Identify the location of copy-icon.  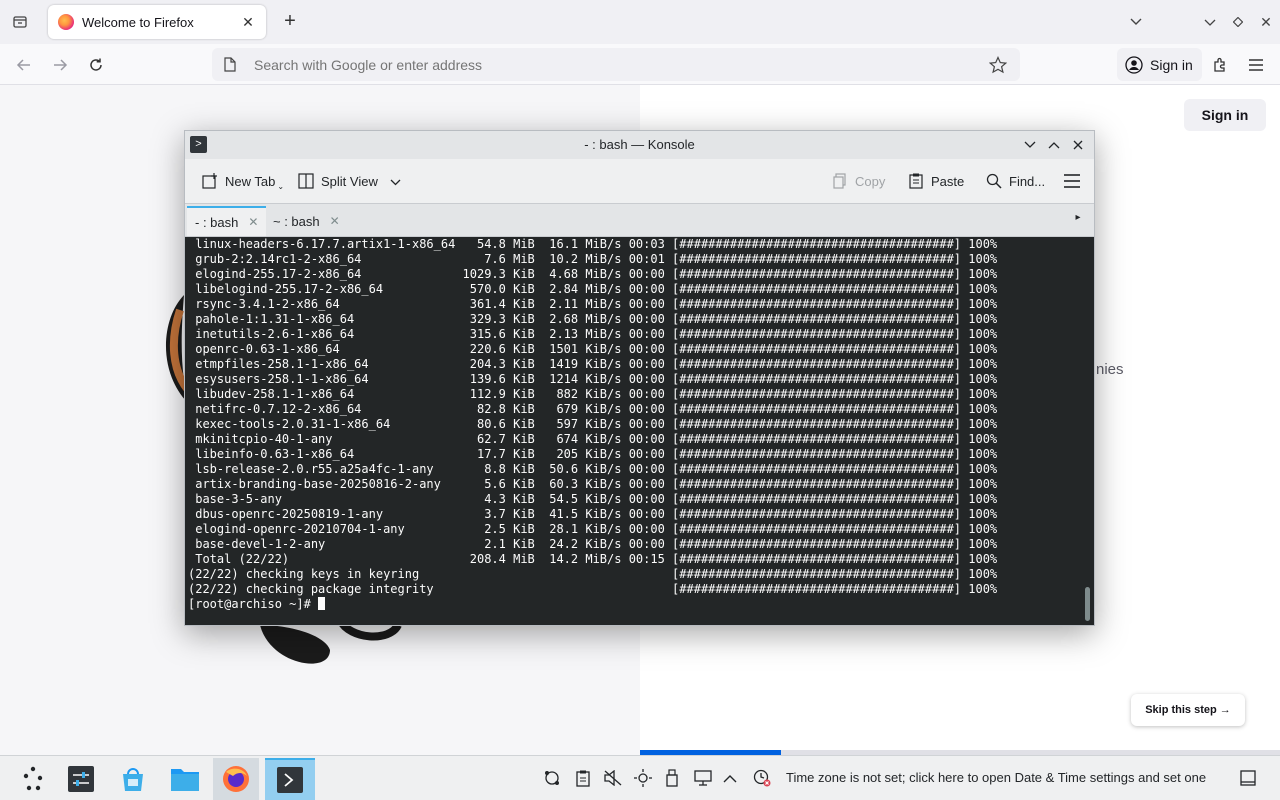
(840, 181).